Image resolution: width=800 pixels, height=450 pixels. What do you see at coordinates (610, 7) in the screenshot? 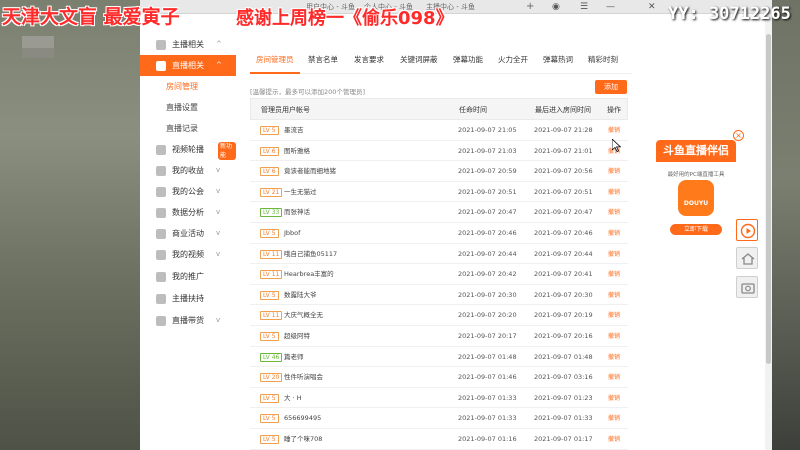
I see `minimize-icon: —` at bounding box center [610, 7].